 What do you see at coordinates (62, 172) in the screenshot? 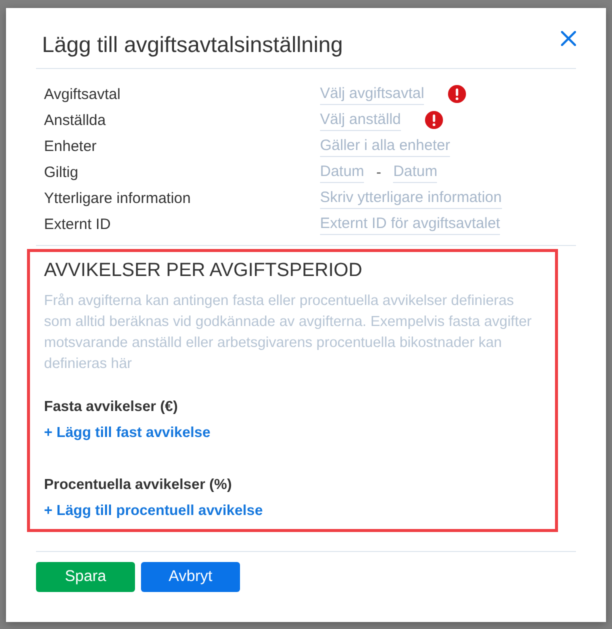
I see `field-label: Giltig` at bounding box center [62, 172].